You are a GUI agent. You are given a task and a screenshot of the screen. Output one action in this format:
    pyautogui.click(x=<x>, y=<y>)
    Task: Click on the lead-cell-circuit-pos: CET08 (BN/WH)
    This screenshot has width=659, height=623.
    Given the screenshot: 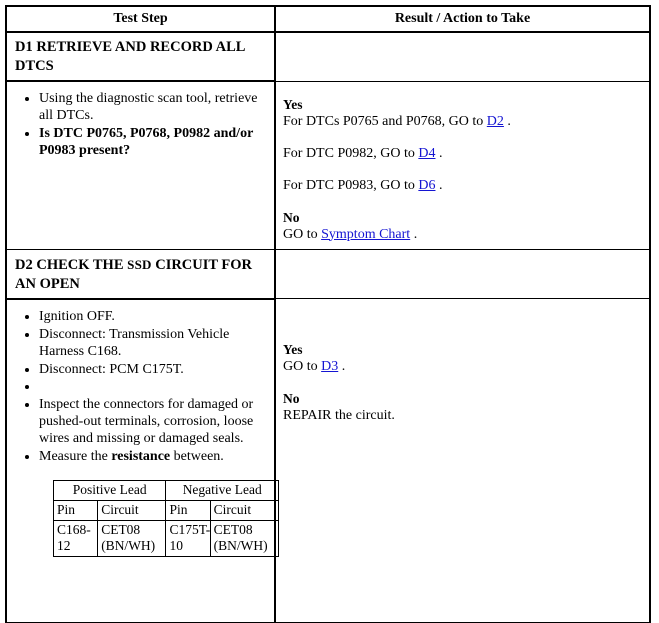 What is the action you would take?
    pyautogui.click(x=132, y=538)
    